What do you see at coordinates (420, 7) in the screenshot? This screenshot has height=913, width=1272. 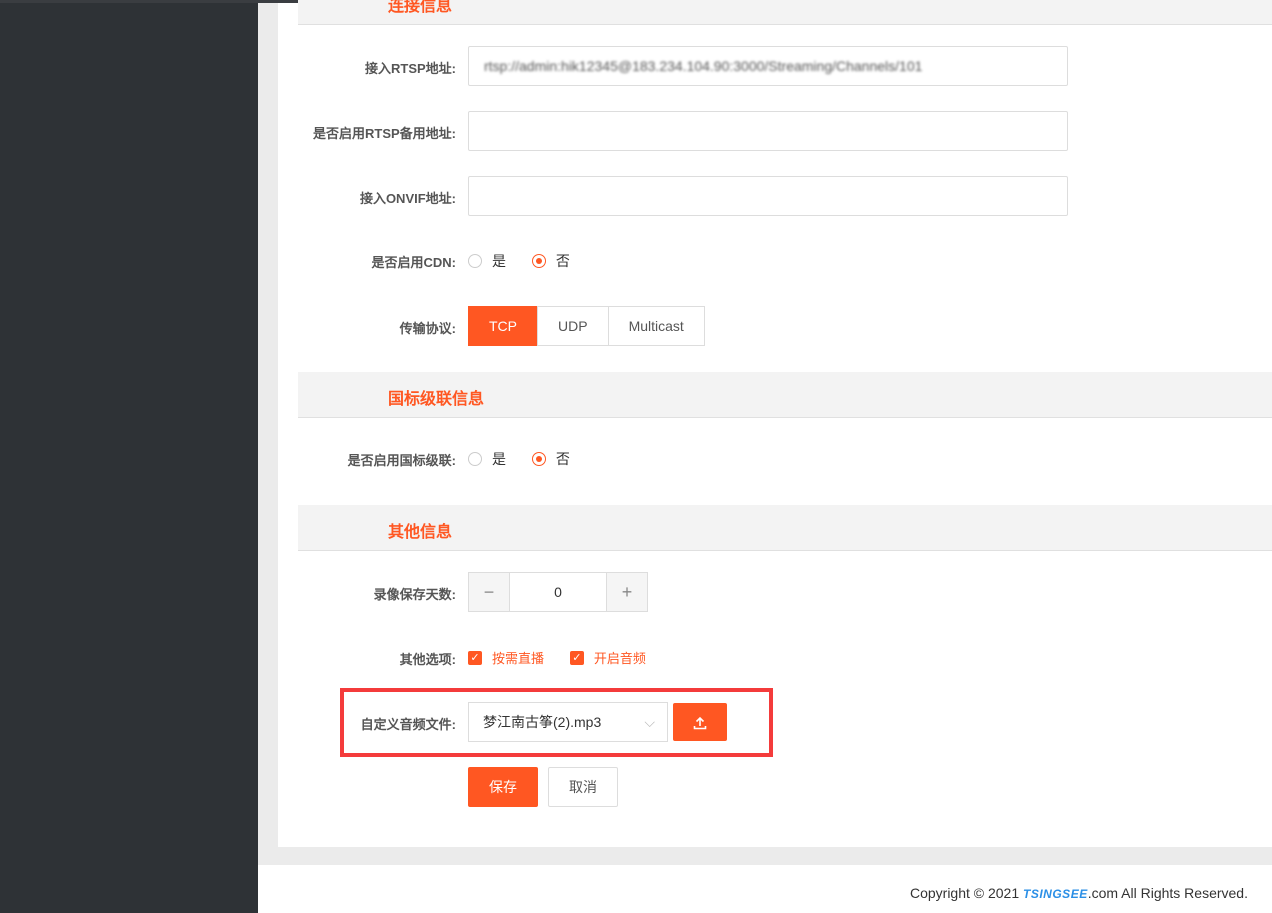 I see `section-title: 连接信息` at bounding box center [420, 7].